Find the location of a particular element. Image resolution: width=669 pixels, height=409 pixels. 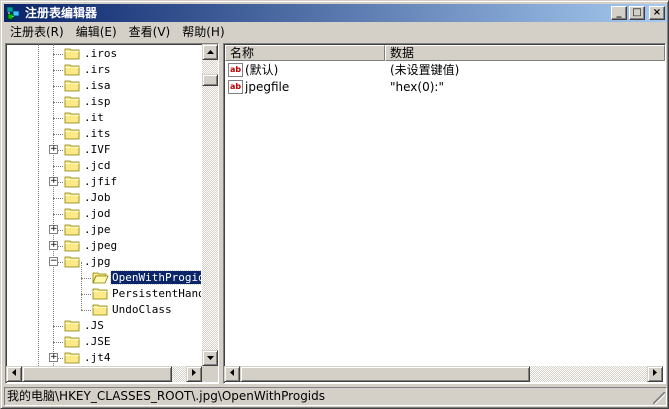

list-horizontal-scrollbar is located at coordinates (443, 374).